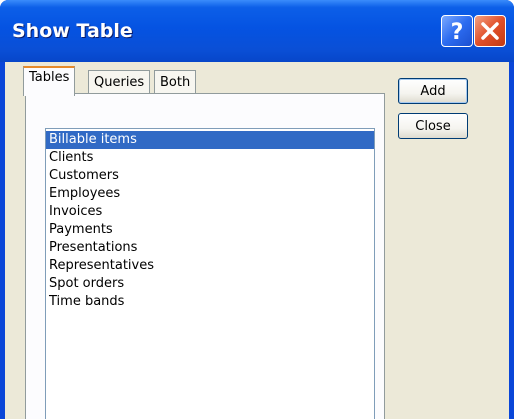  What do you see at coordinates (210, 140) in the screenshot?
I see `list-item: Billable items` at bounding box center [210, 140].